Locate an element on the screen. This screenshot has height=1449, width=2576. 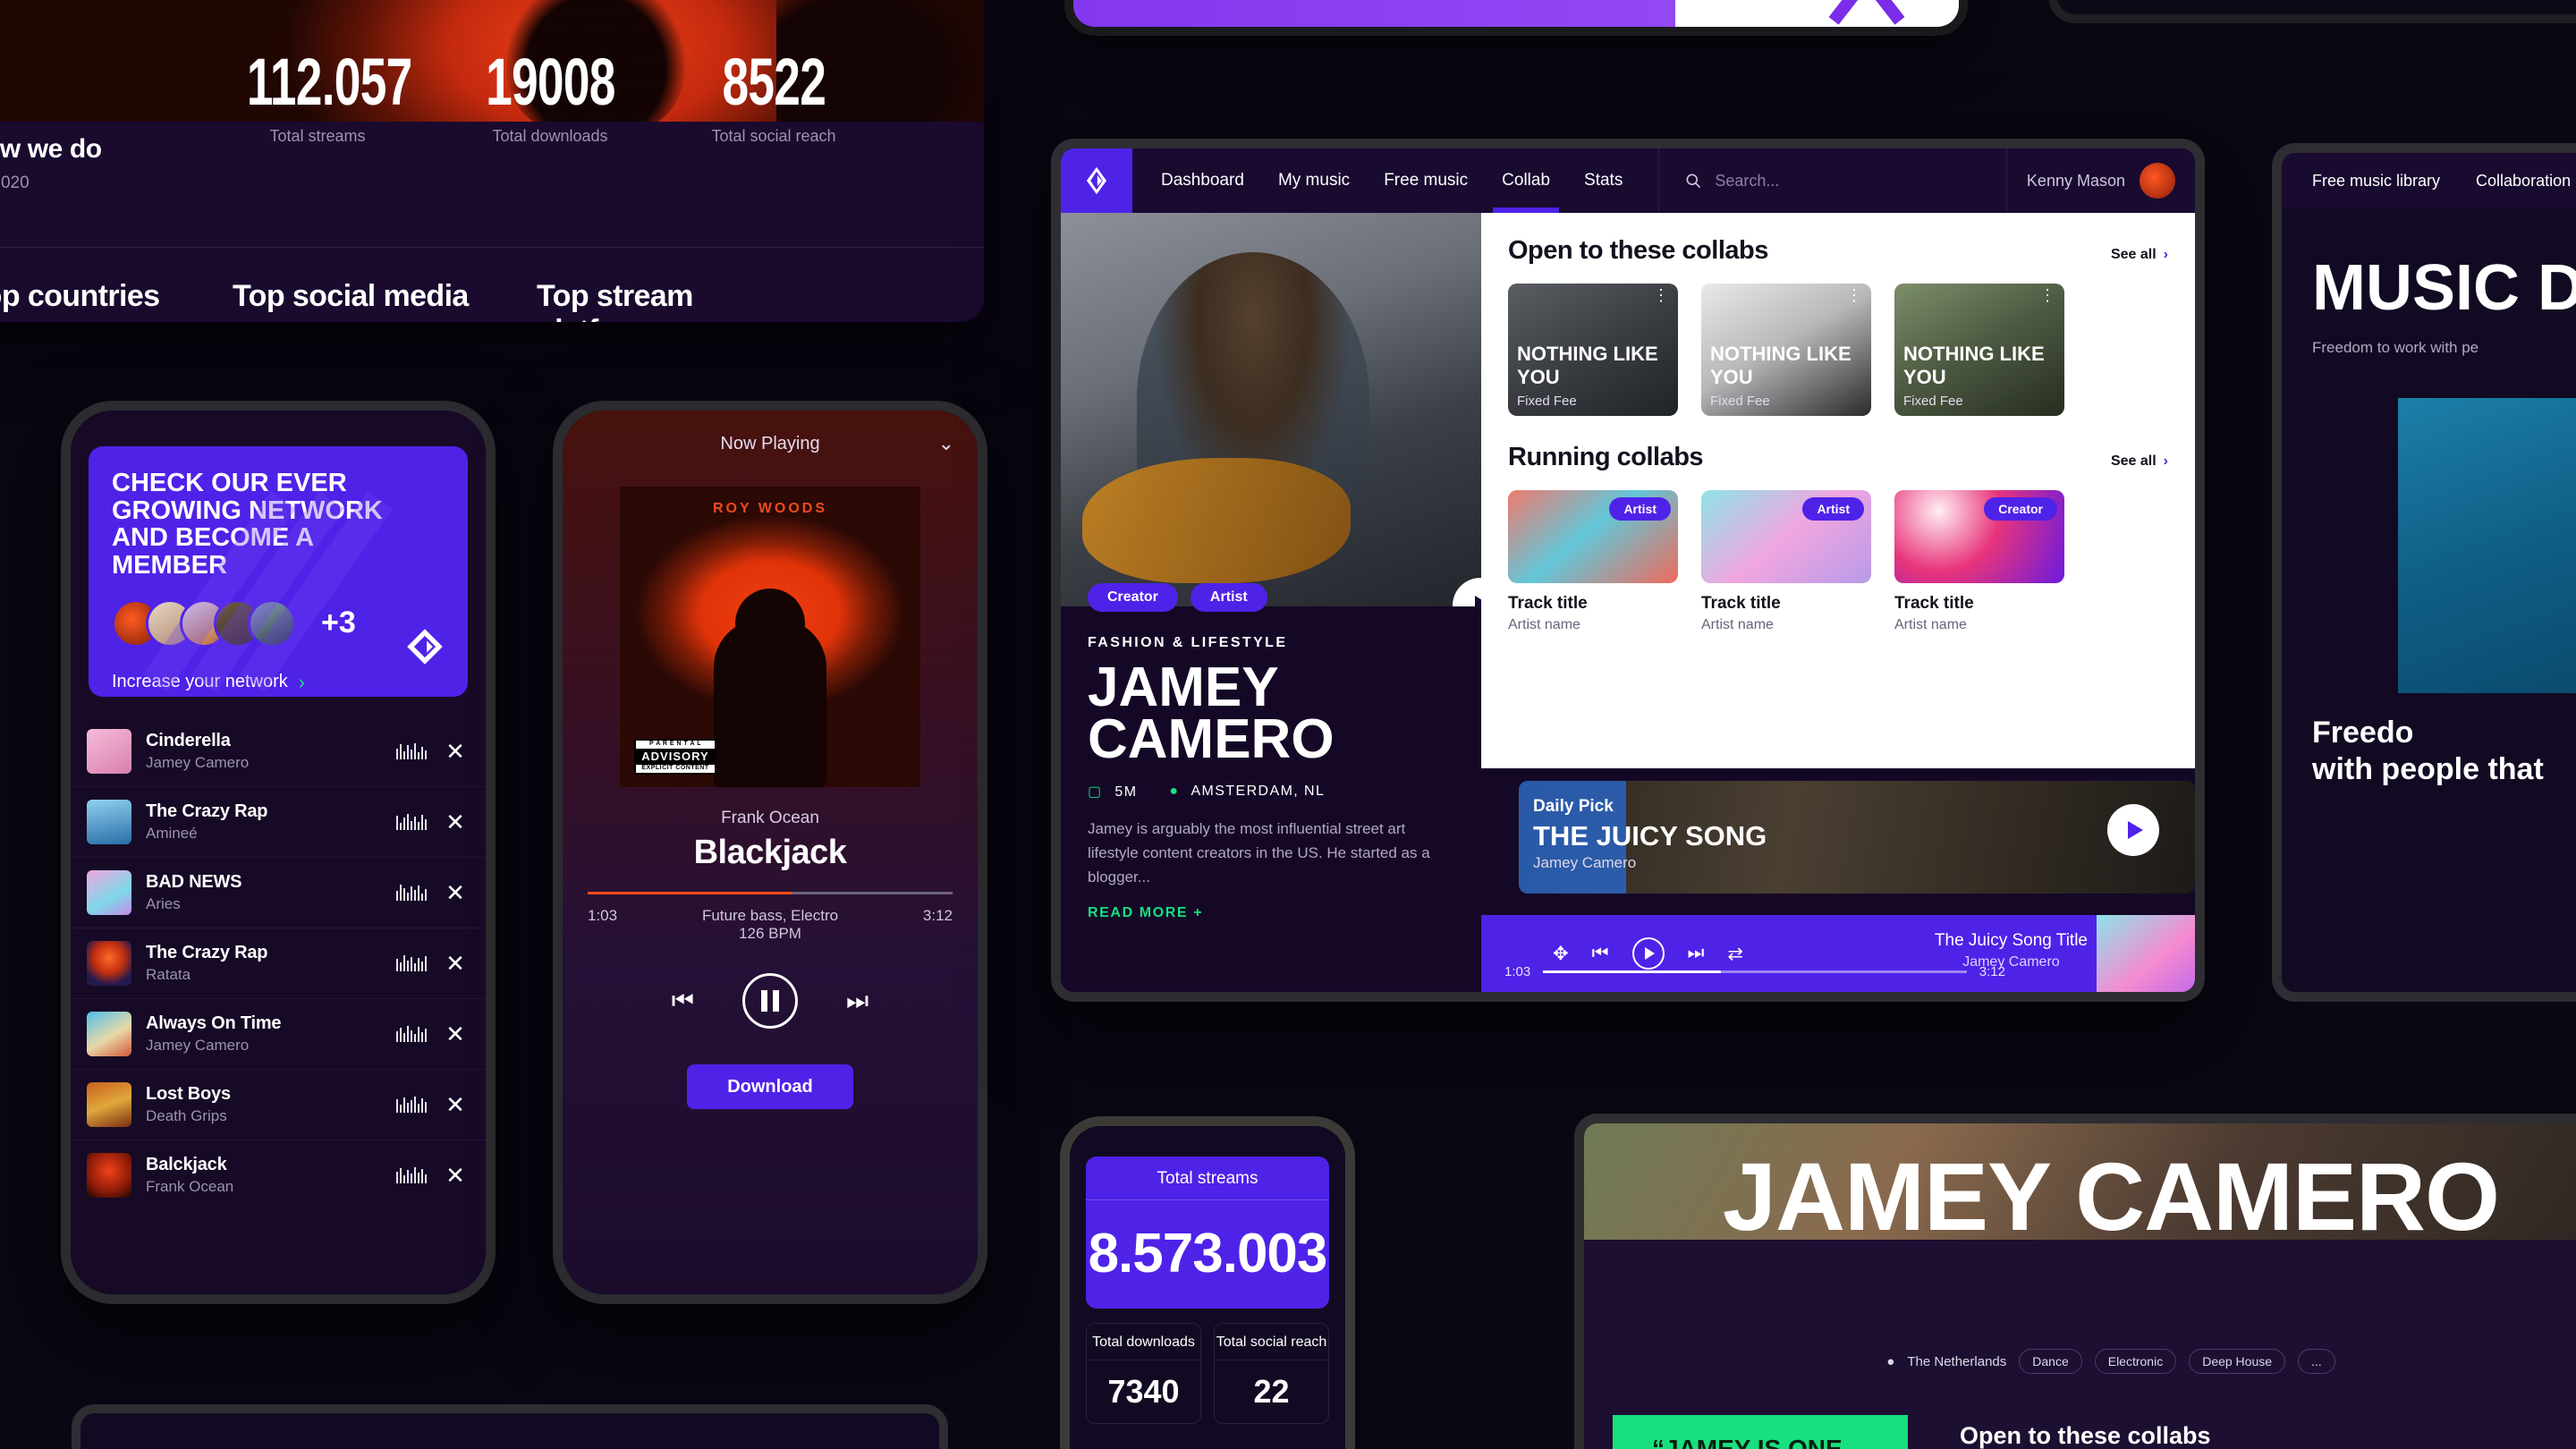
pause-icon is located at coordinates (770, 1001).